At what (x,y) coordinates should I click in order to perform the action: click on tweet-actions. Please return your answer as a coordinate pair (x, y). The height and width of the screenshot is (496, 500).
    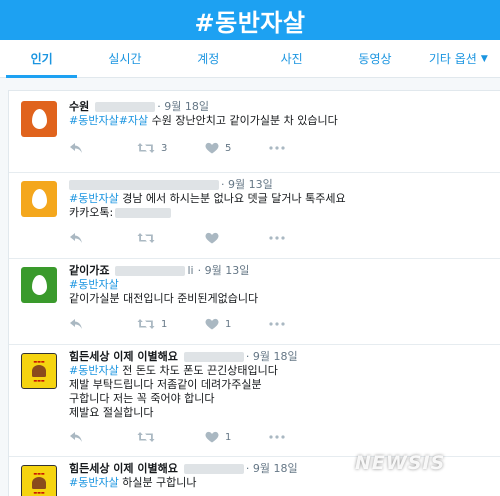
    Looking at the image, I should click on (194, 238).